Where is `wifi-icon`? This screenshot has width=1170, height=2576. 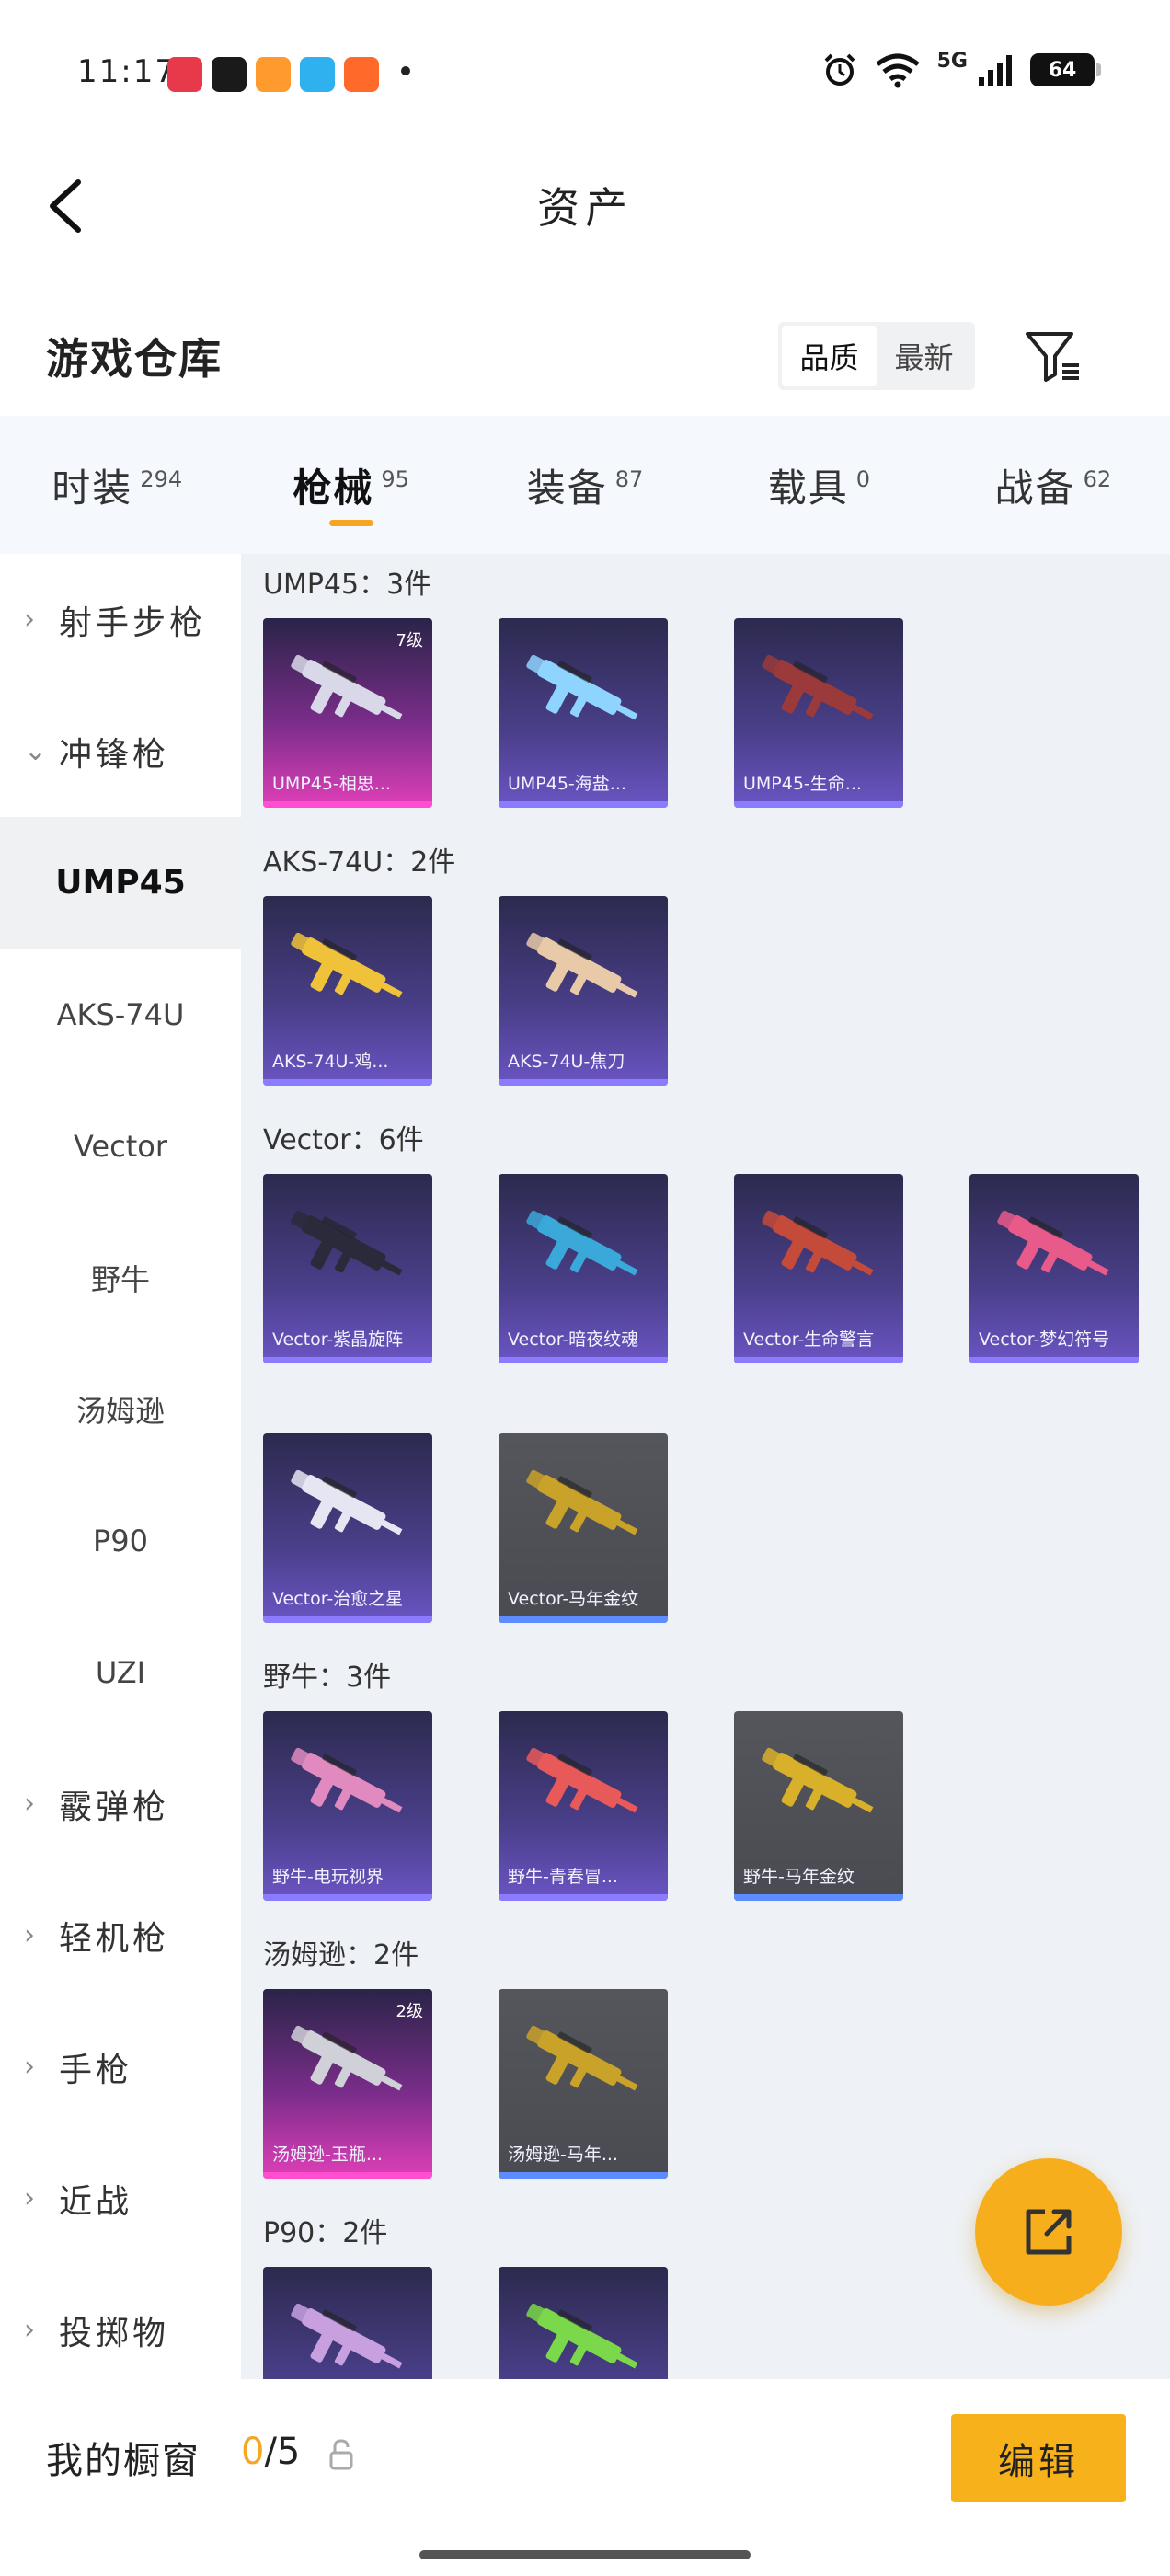
wifi-icon is located at coordinates (898, 70).